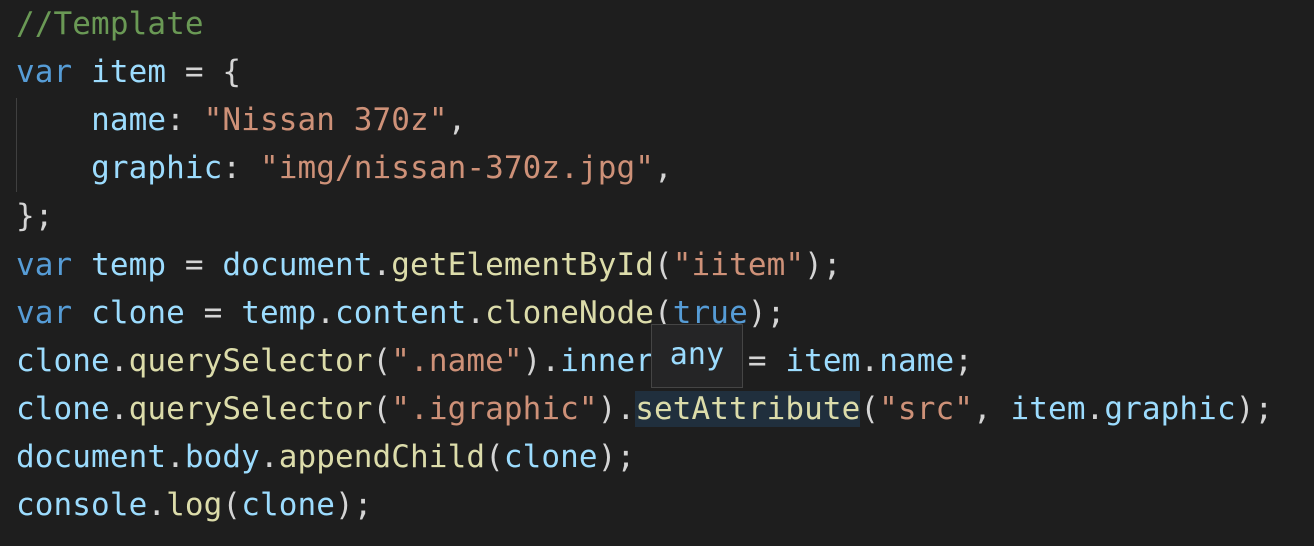  What do you see at coordinates (522, 265) in the screenshot?
I see `code-token: getElementById` at bounding box center [522, 265].